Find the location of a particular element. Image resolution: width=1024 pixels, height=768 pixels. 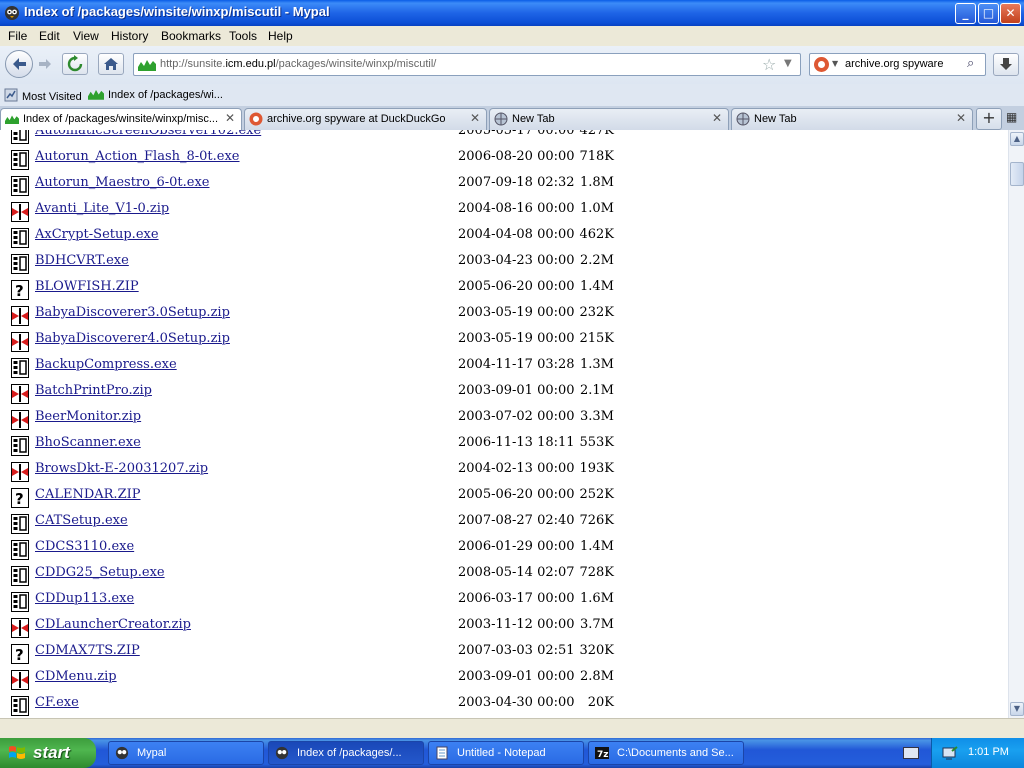

forward-button is located at coordinates (45, 64).